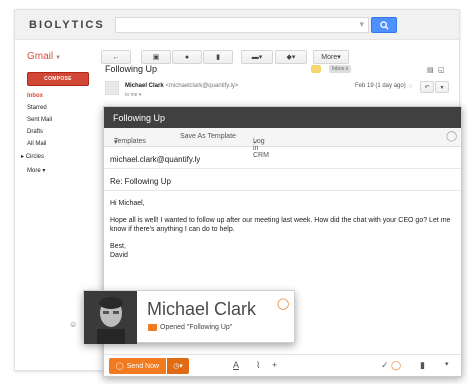 Image resolution: width=468 pixels, height=384 pixels. I want to click on search-dropdown-icon: ▾, so click(361, 24).